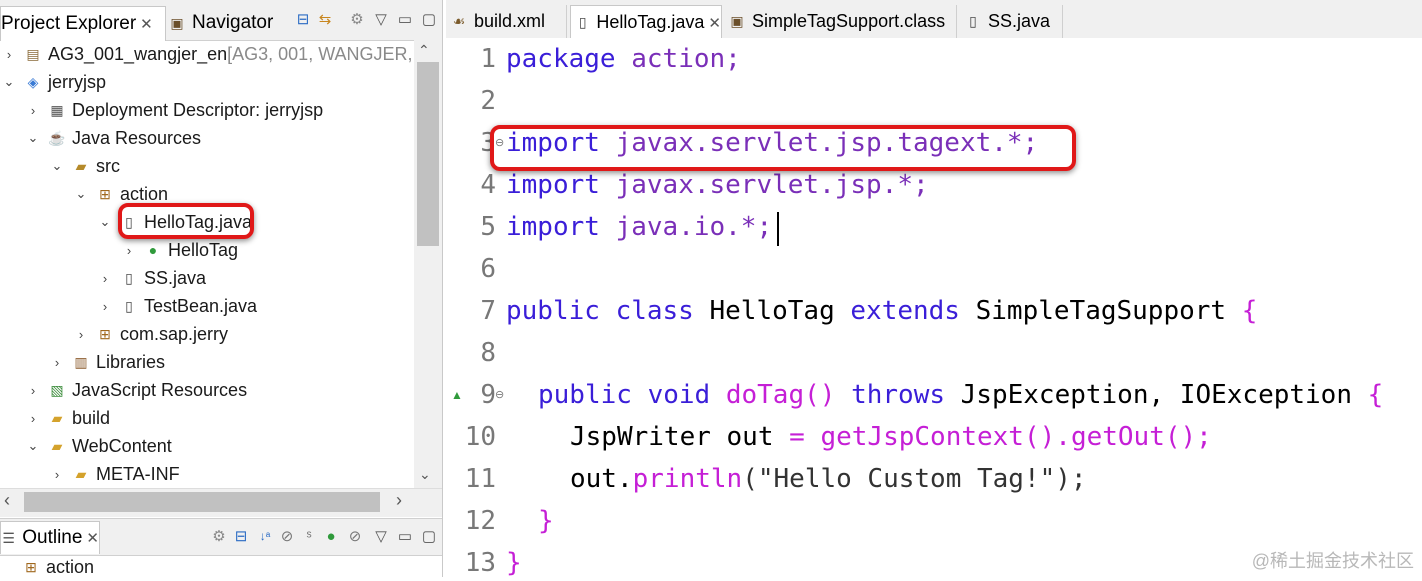  I want to click on hide-static-icon: ˢ, so click(309, 536).